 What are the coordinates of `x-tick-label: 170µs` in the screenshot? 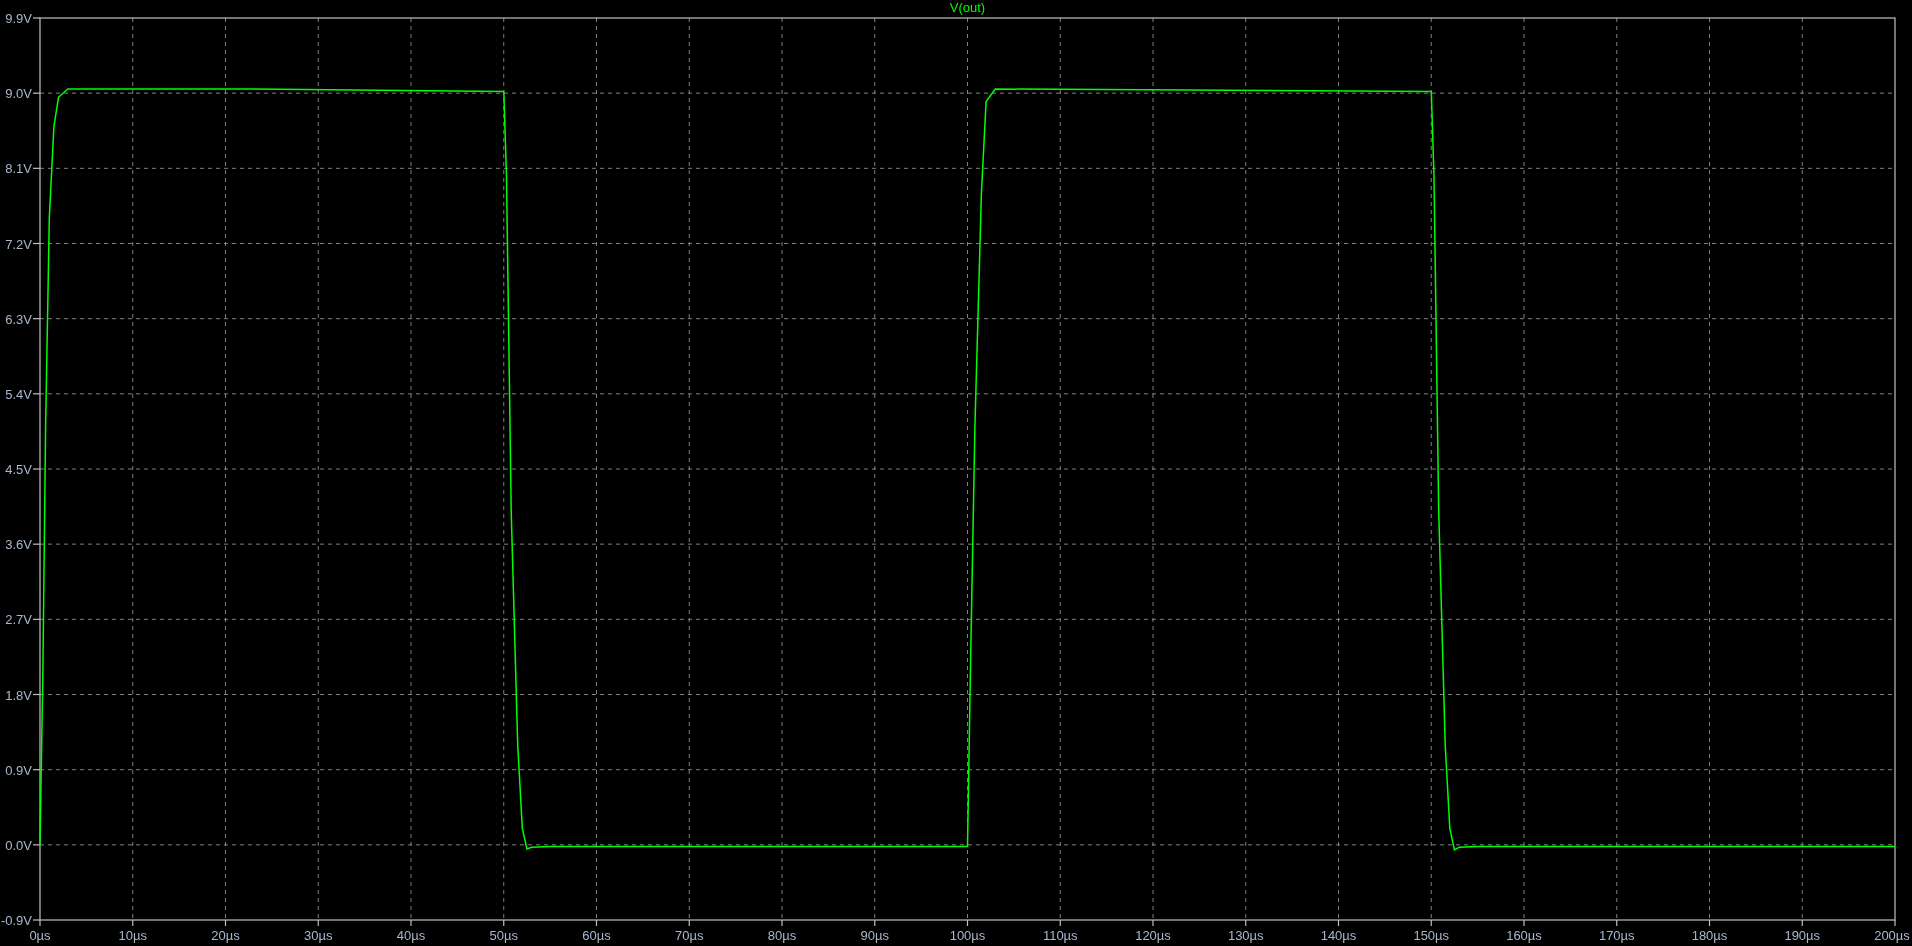 It's located at (1616, 935).